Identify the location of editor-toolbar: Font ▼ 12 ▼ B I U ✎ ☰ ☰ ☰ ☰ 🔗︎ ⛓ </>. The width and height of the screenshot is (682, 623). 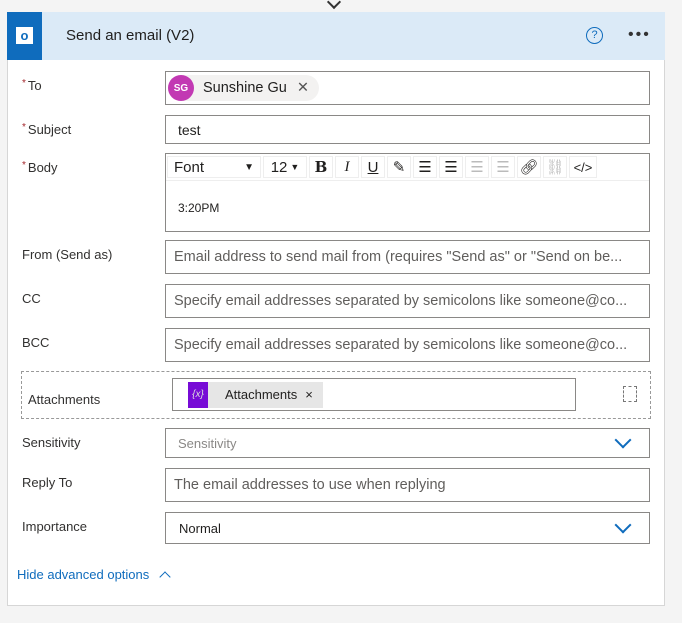
(407, 167).